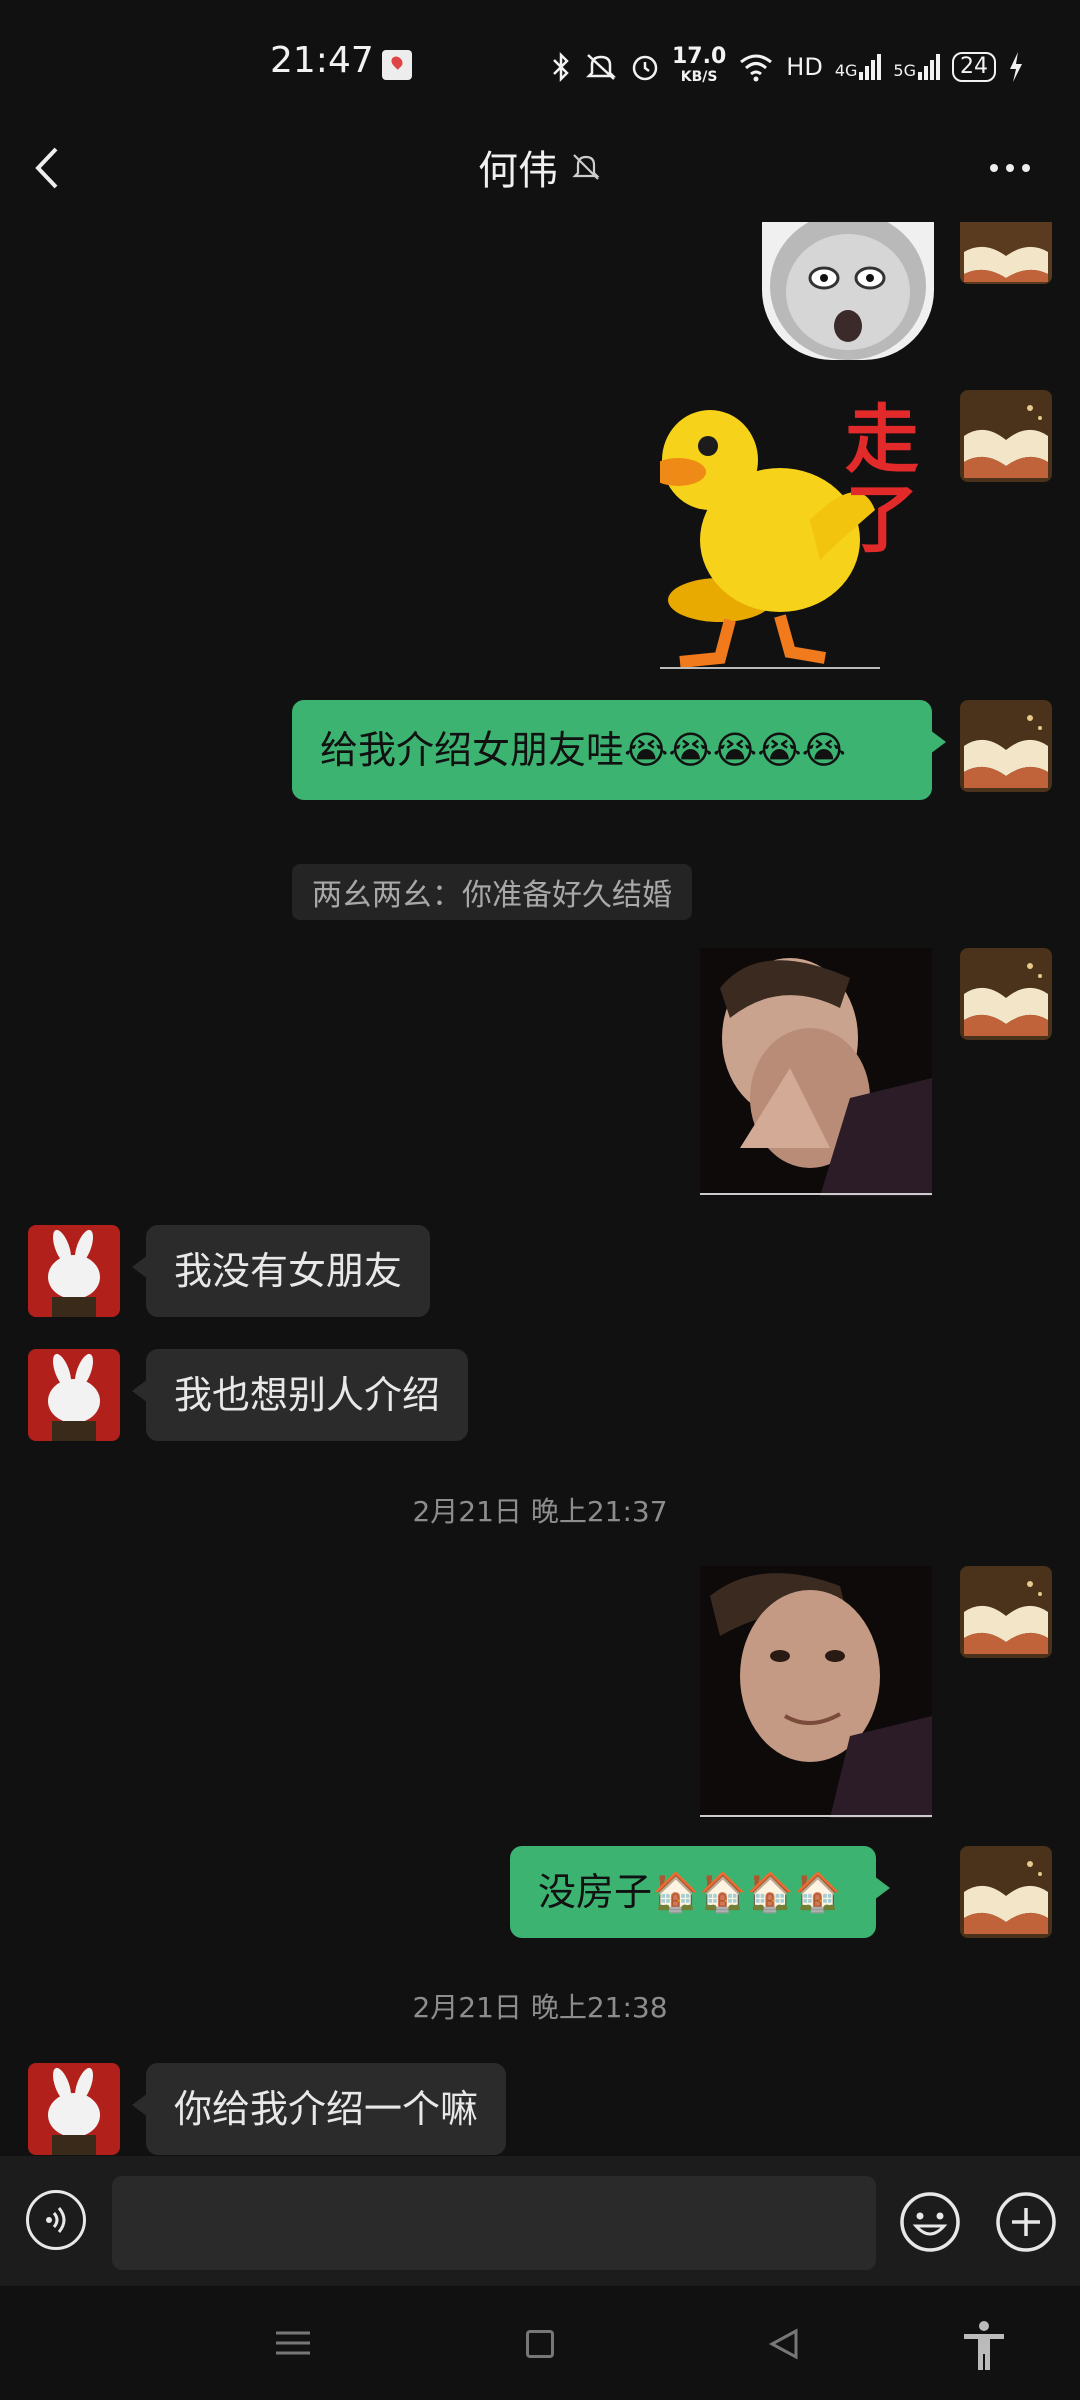  What do you see at coordinates (322, 60) in the screenshot?
I see `status-time: 21:47` at bounding box center [322, 60].